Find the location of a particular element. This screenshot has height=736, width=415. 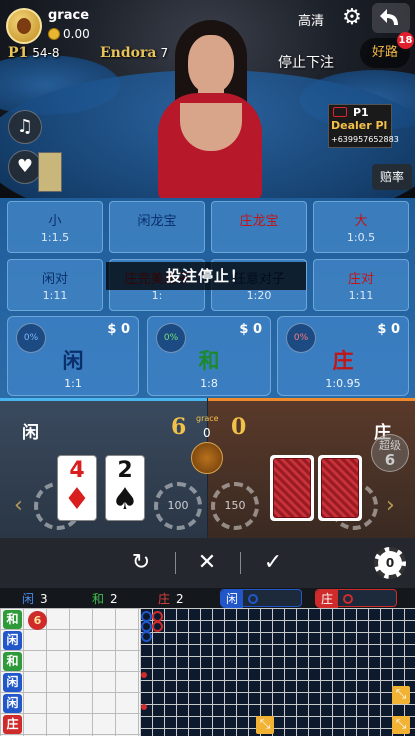

dragon-emblem-icon is located at coordinates (207, 458).